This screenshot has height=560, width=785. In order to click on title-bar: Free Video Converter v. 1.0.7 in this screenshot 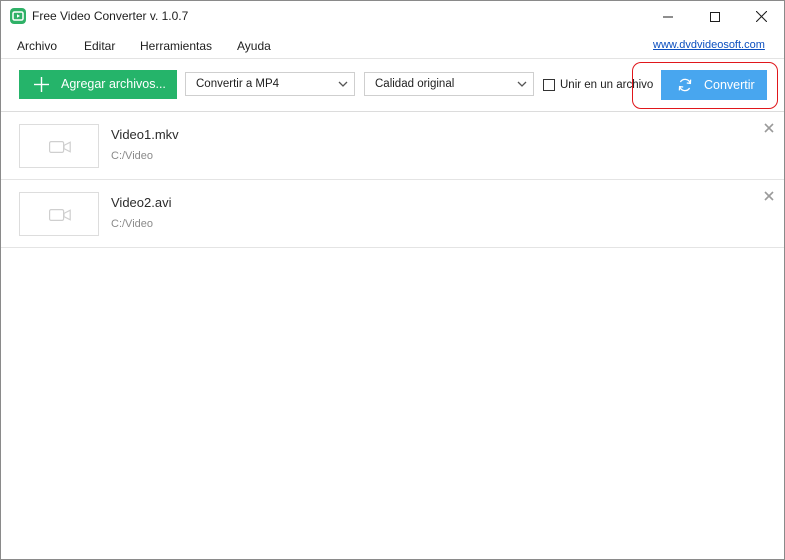, I will do `click(392, 16)`.